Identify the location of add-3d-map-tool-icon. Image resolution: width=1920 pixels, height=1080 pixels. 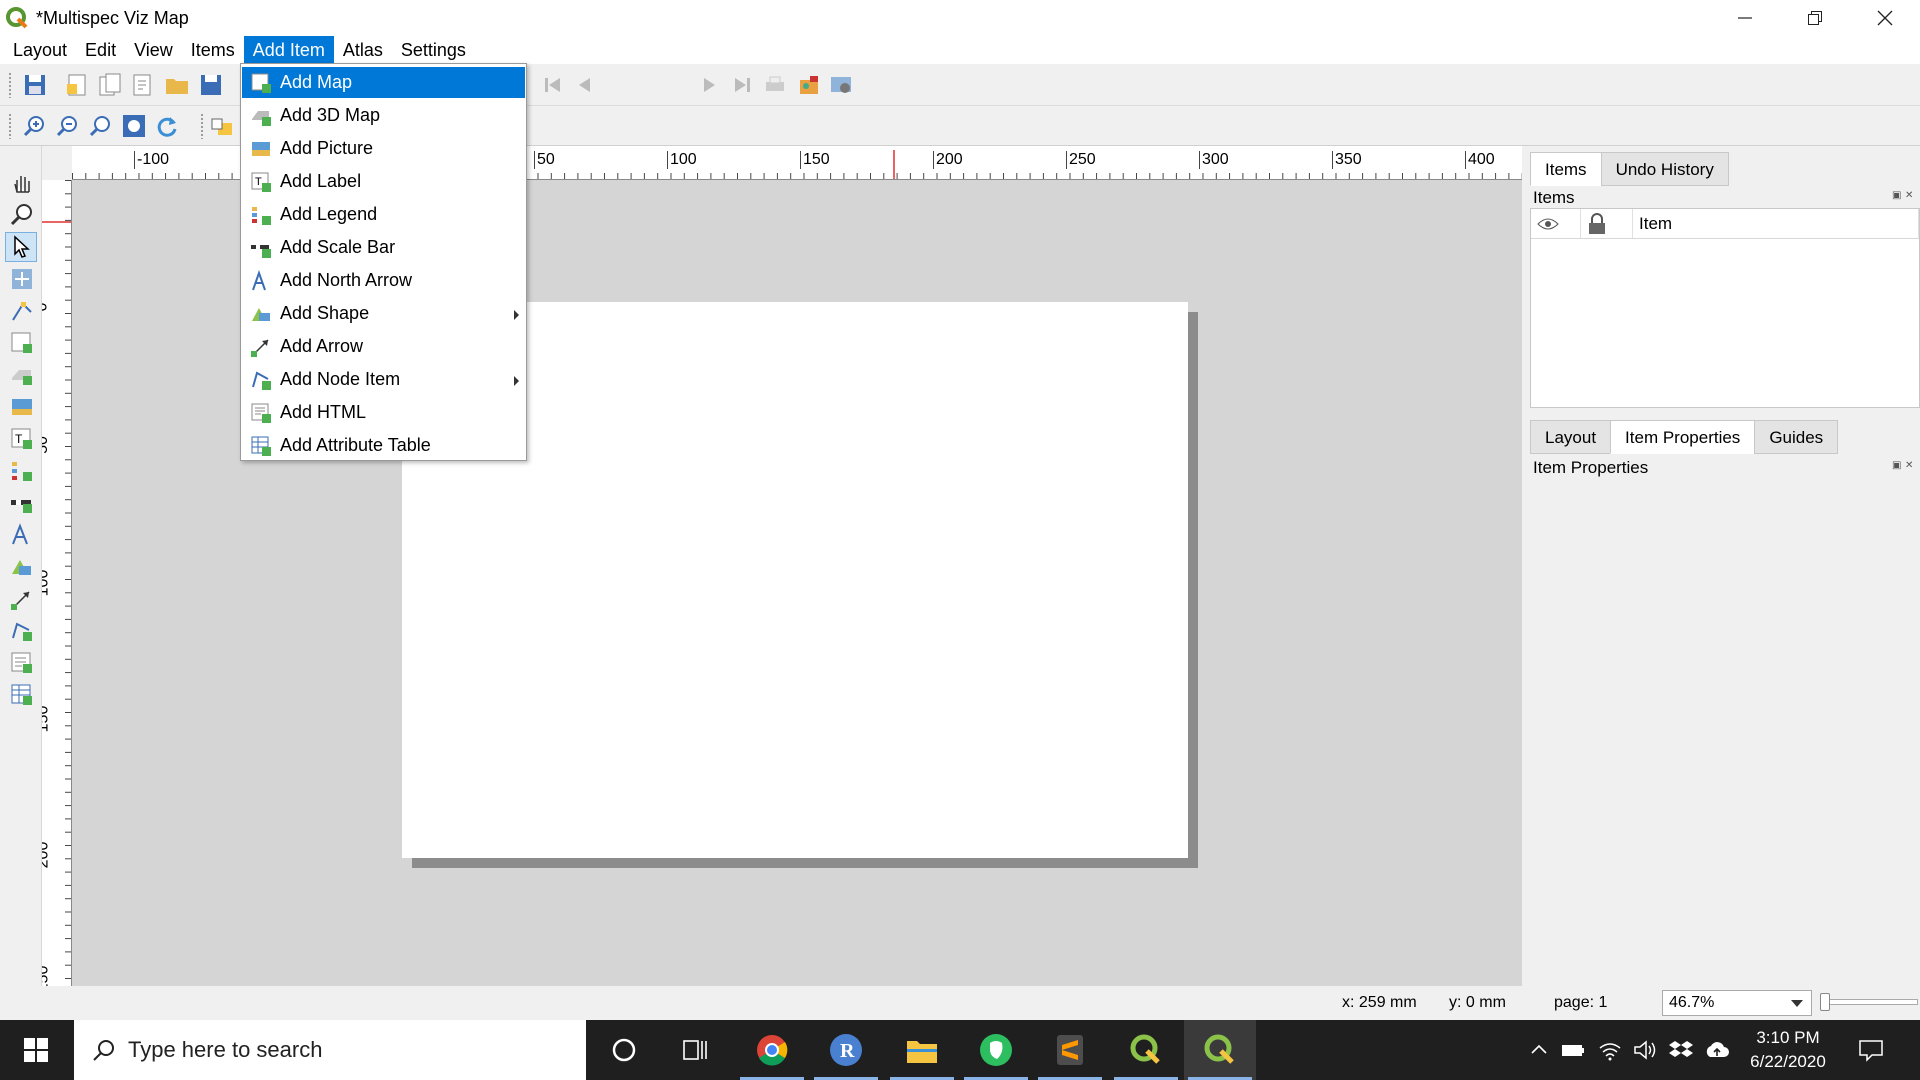
(22, 375).